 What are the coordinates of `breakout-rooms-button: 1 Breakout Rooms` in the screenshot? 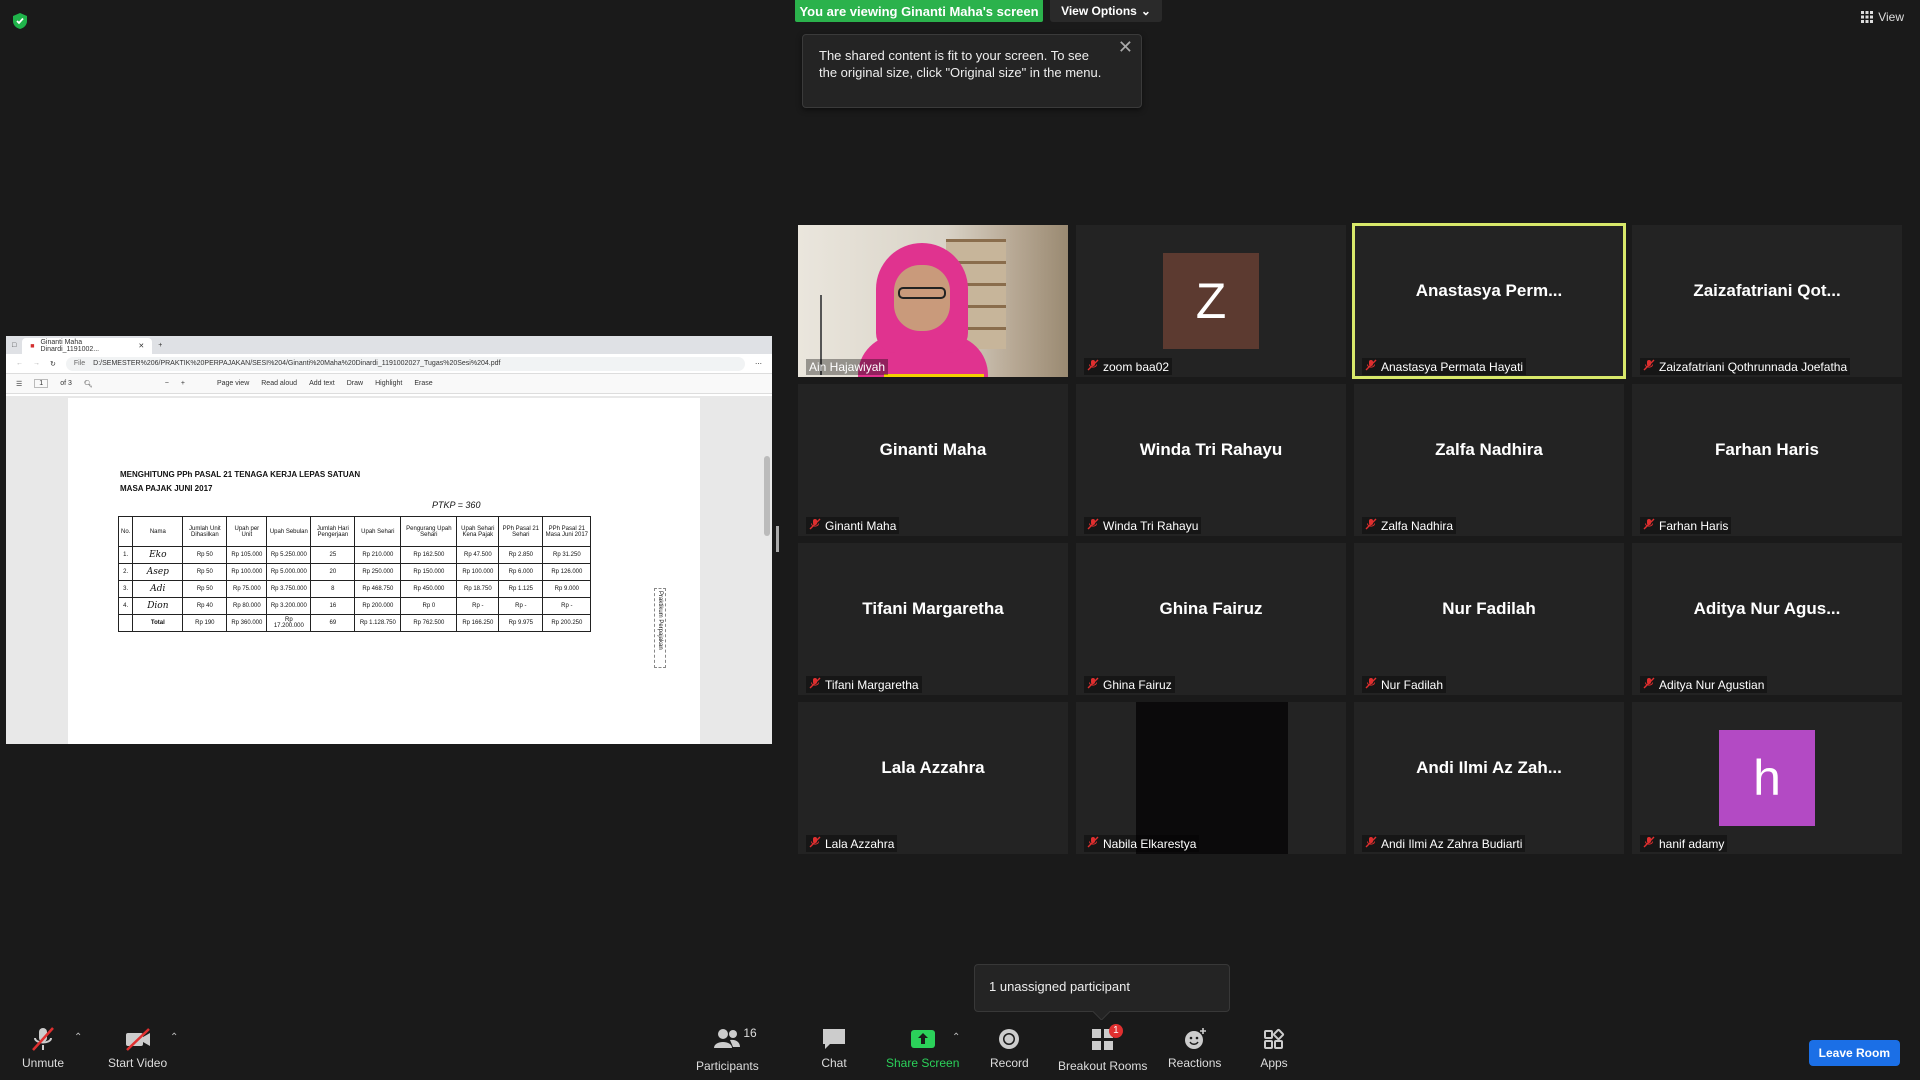 It's located at (1102, 1048).